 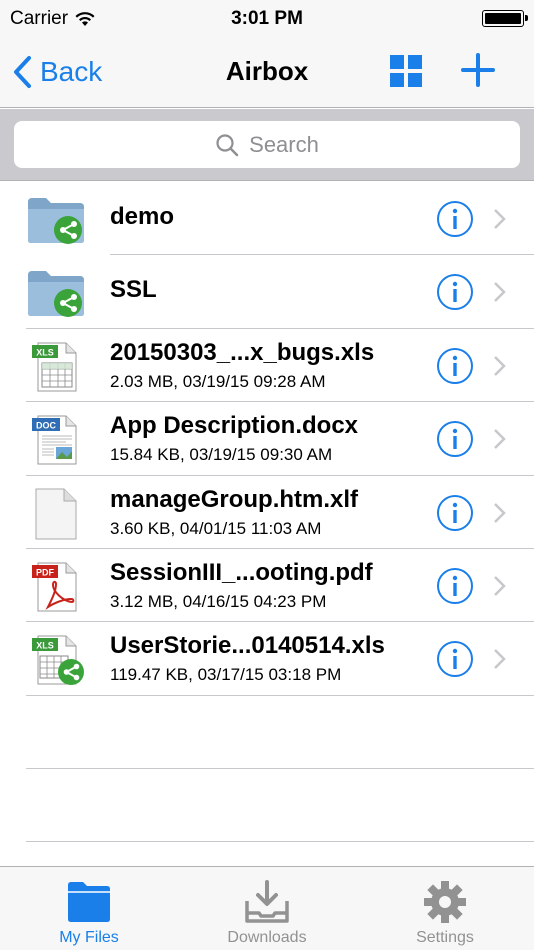 What do you see at coordinates (241, 572) in the screenshot?
I see `file-name: SessionIII_...ooting.pdf` at bounding box center [241, 572].